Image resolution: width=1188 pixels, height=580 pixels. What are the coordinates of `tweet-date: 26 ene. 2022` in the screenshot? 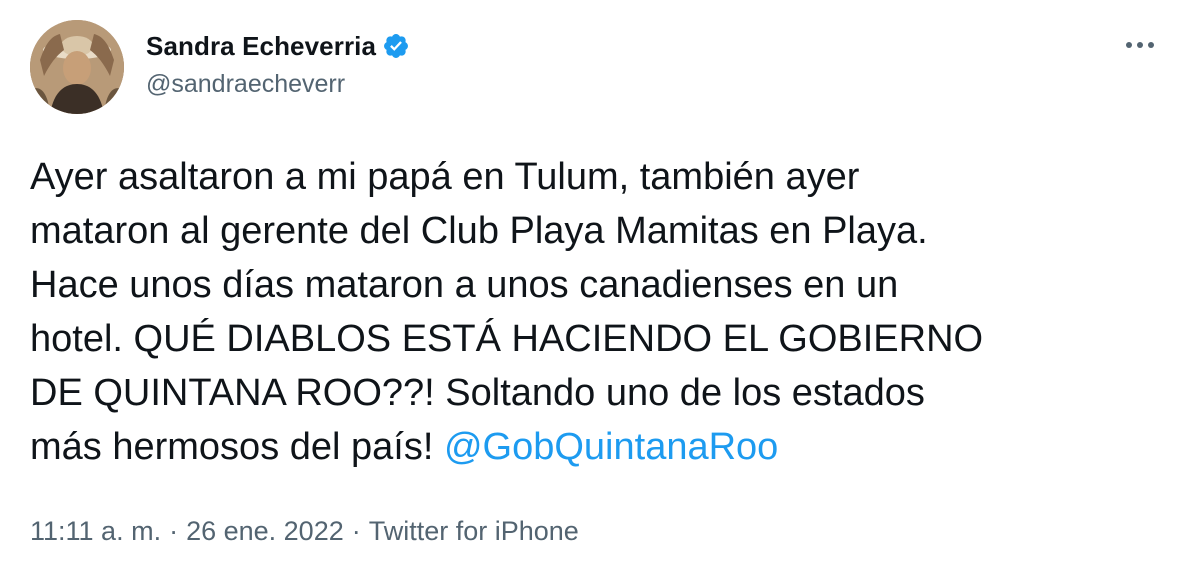 It's located at (265, 531).